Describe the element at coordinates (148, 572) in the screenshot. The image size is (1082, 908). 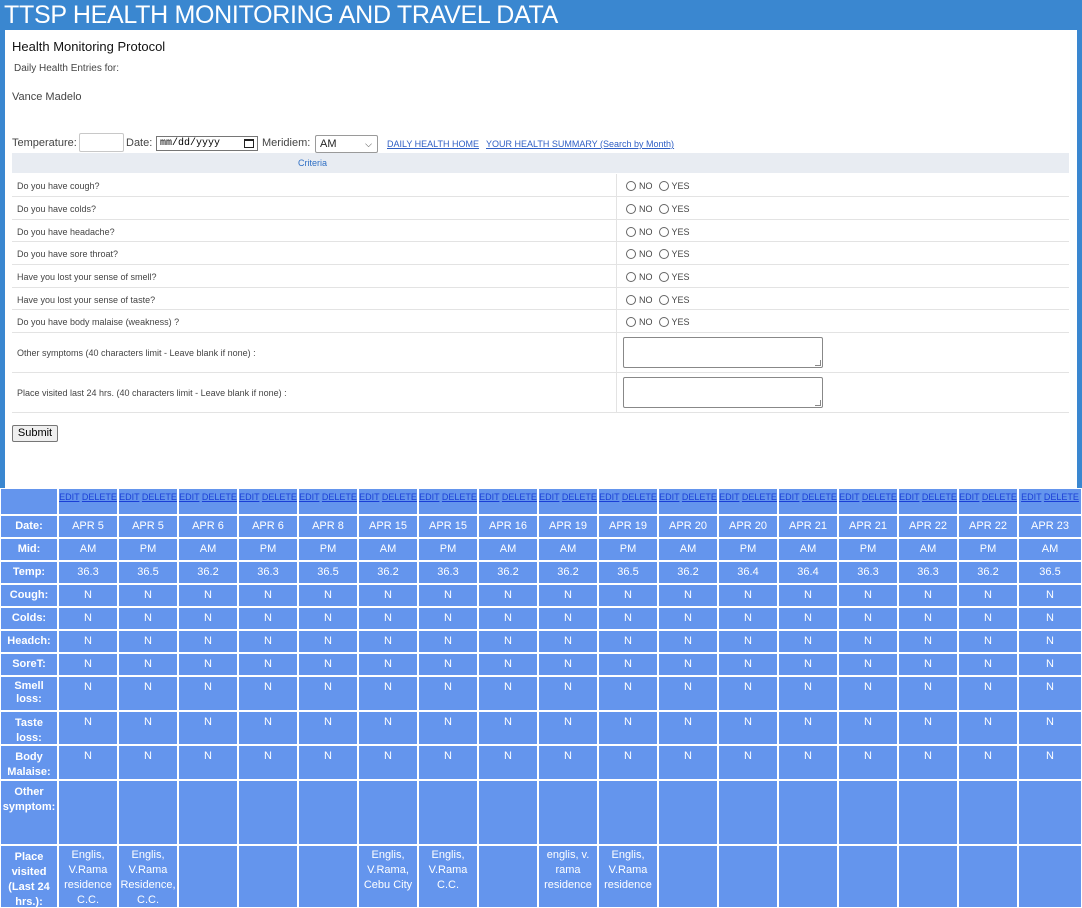
I see `record-temperature-cell: 36.5` at that location.